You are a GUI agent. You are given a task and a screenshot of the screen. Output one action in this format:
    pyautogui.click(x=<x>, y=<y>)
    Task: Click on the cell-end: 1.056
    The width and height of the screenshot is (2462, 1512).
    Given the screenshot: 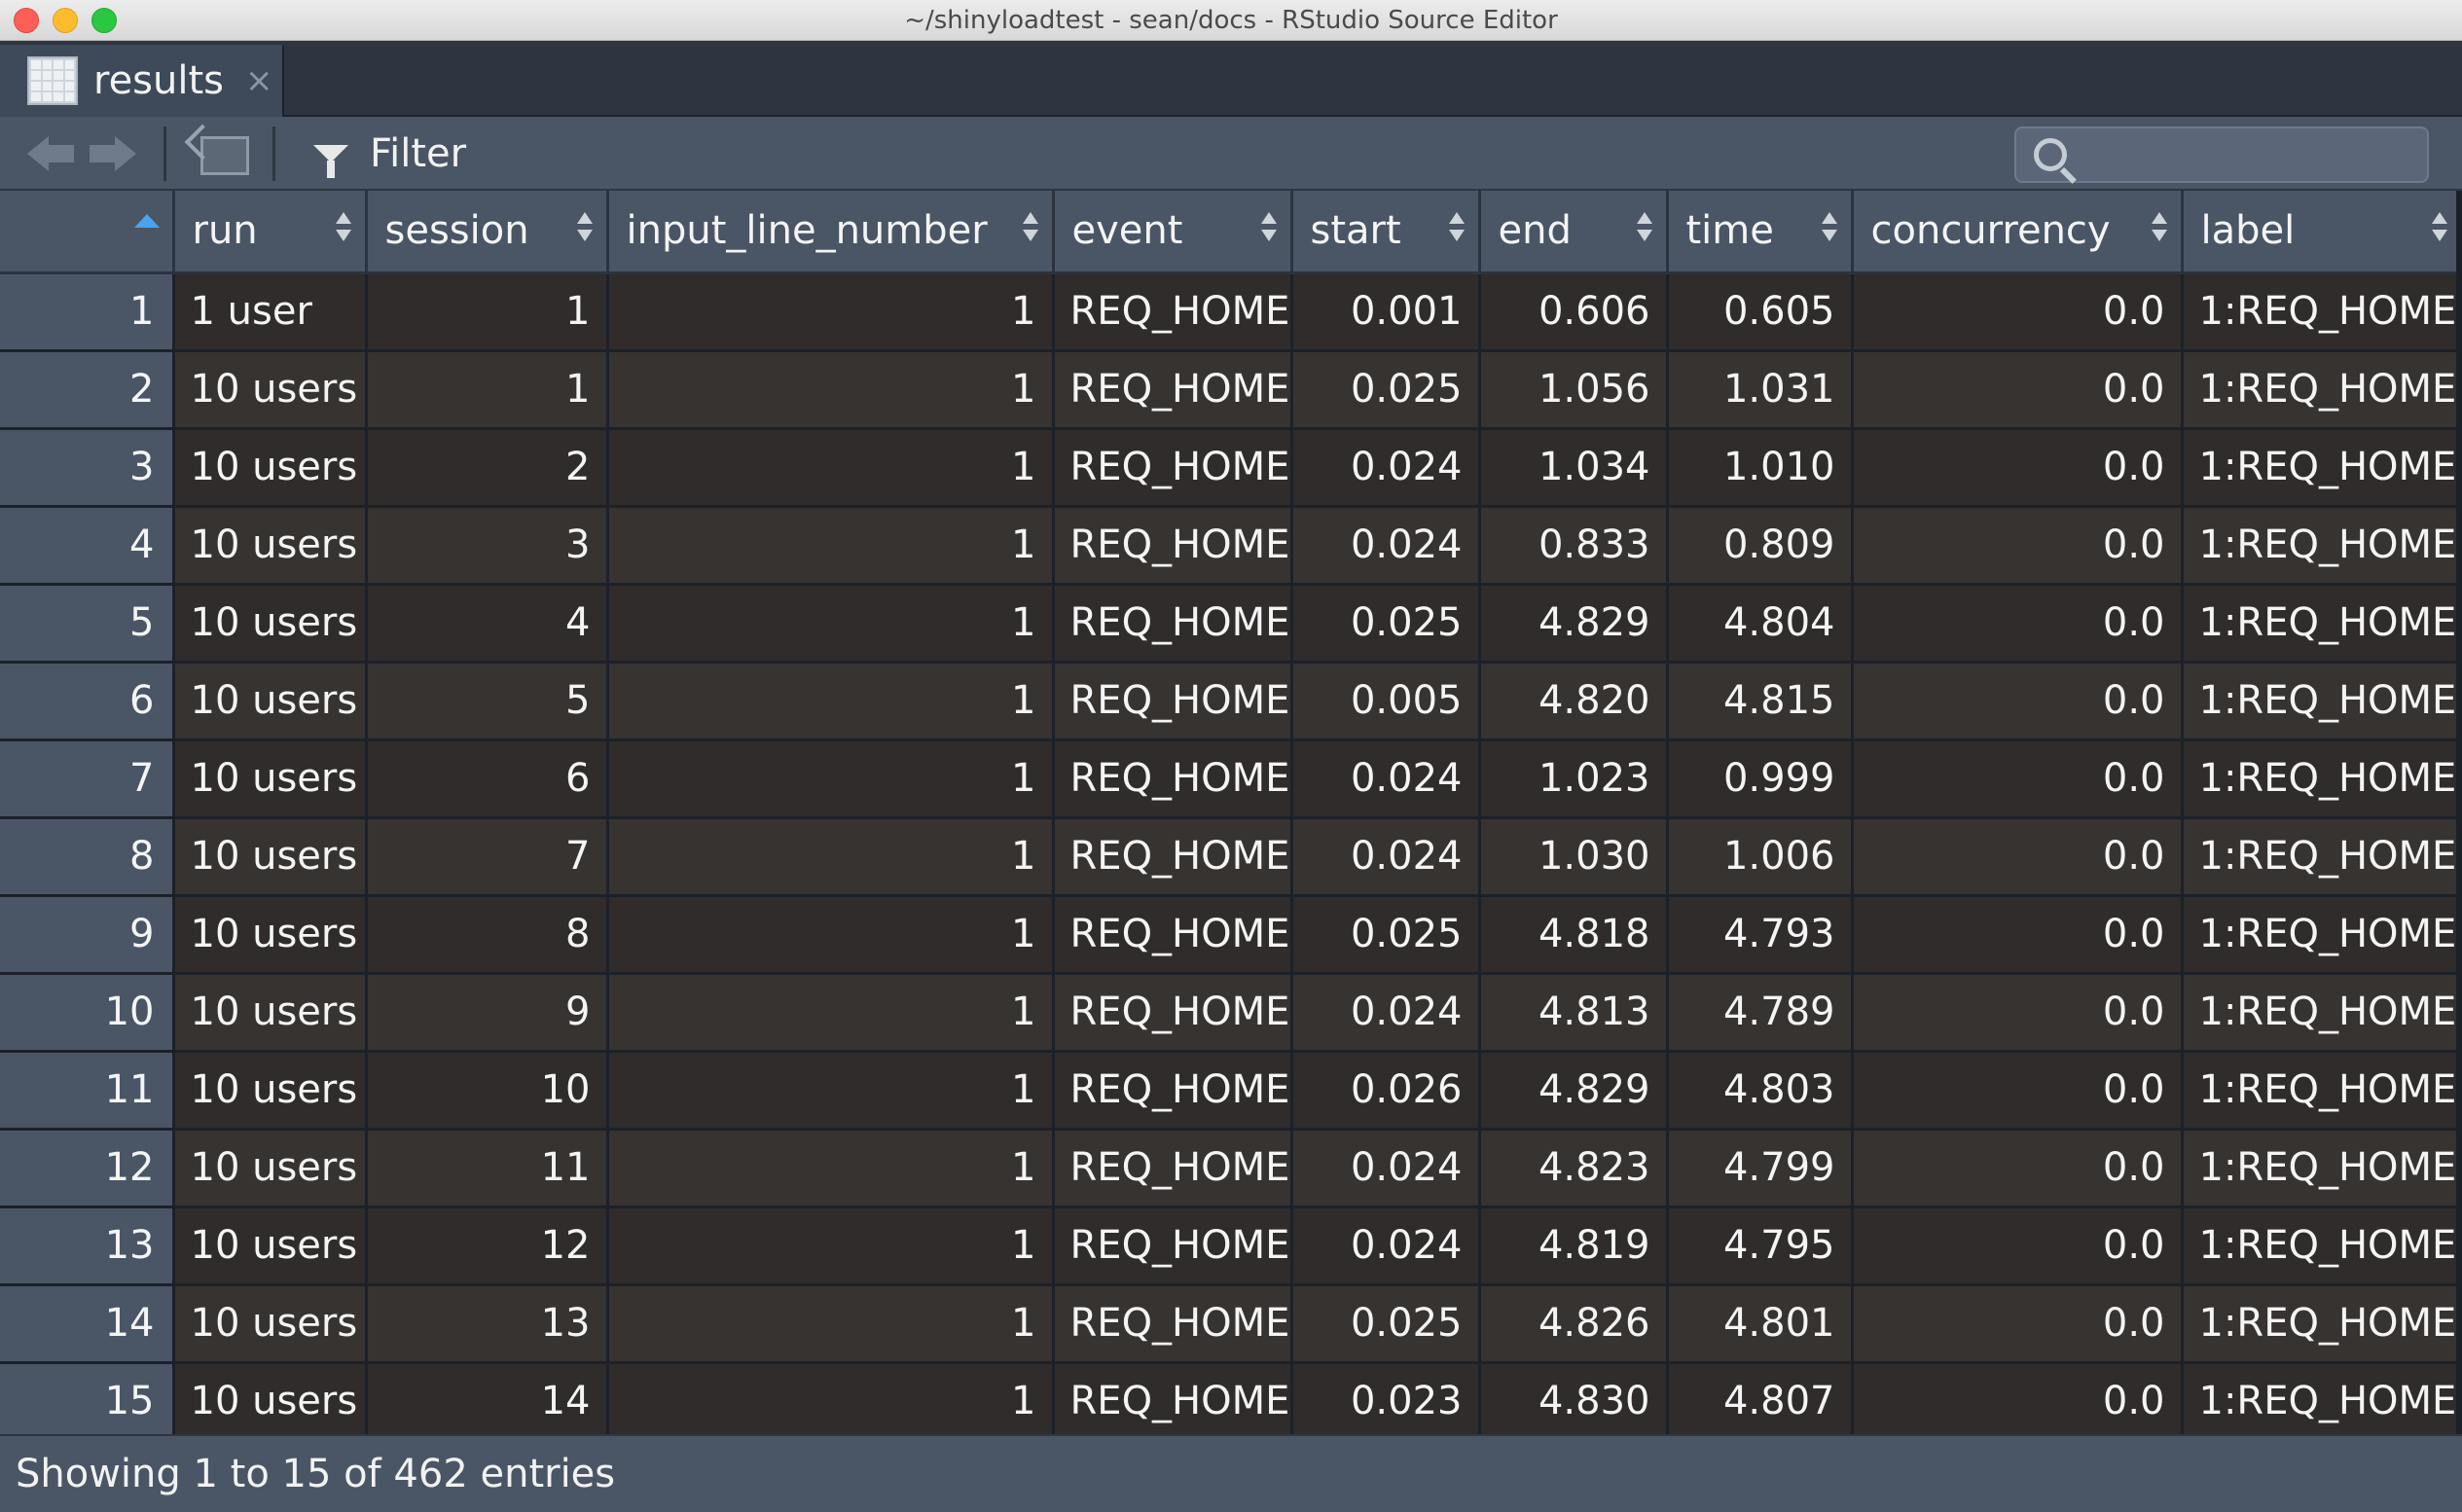 What is the action you would take?
    pyautogui.click(x=1574, y=390)
    